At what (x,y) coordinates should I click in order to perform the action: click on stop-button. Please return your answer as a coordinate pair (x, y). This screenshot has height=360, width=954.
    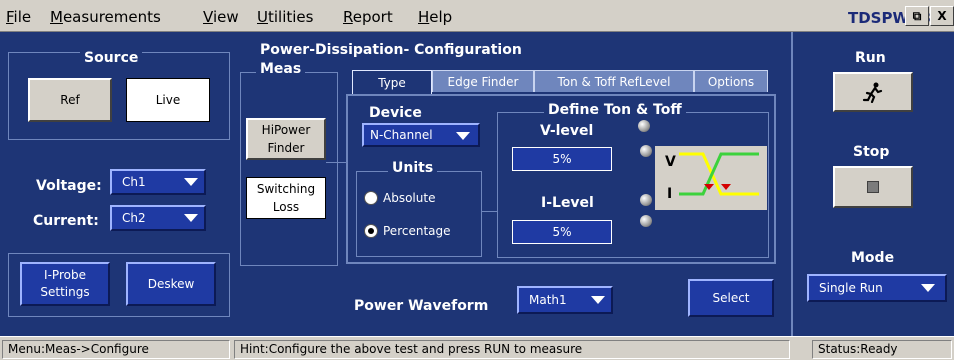
    Looking at the image, I should click on (873, 187).